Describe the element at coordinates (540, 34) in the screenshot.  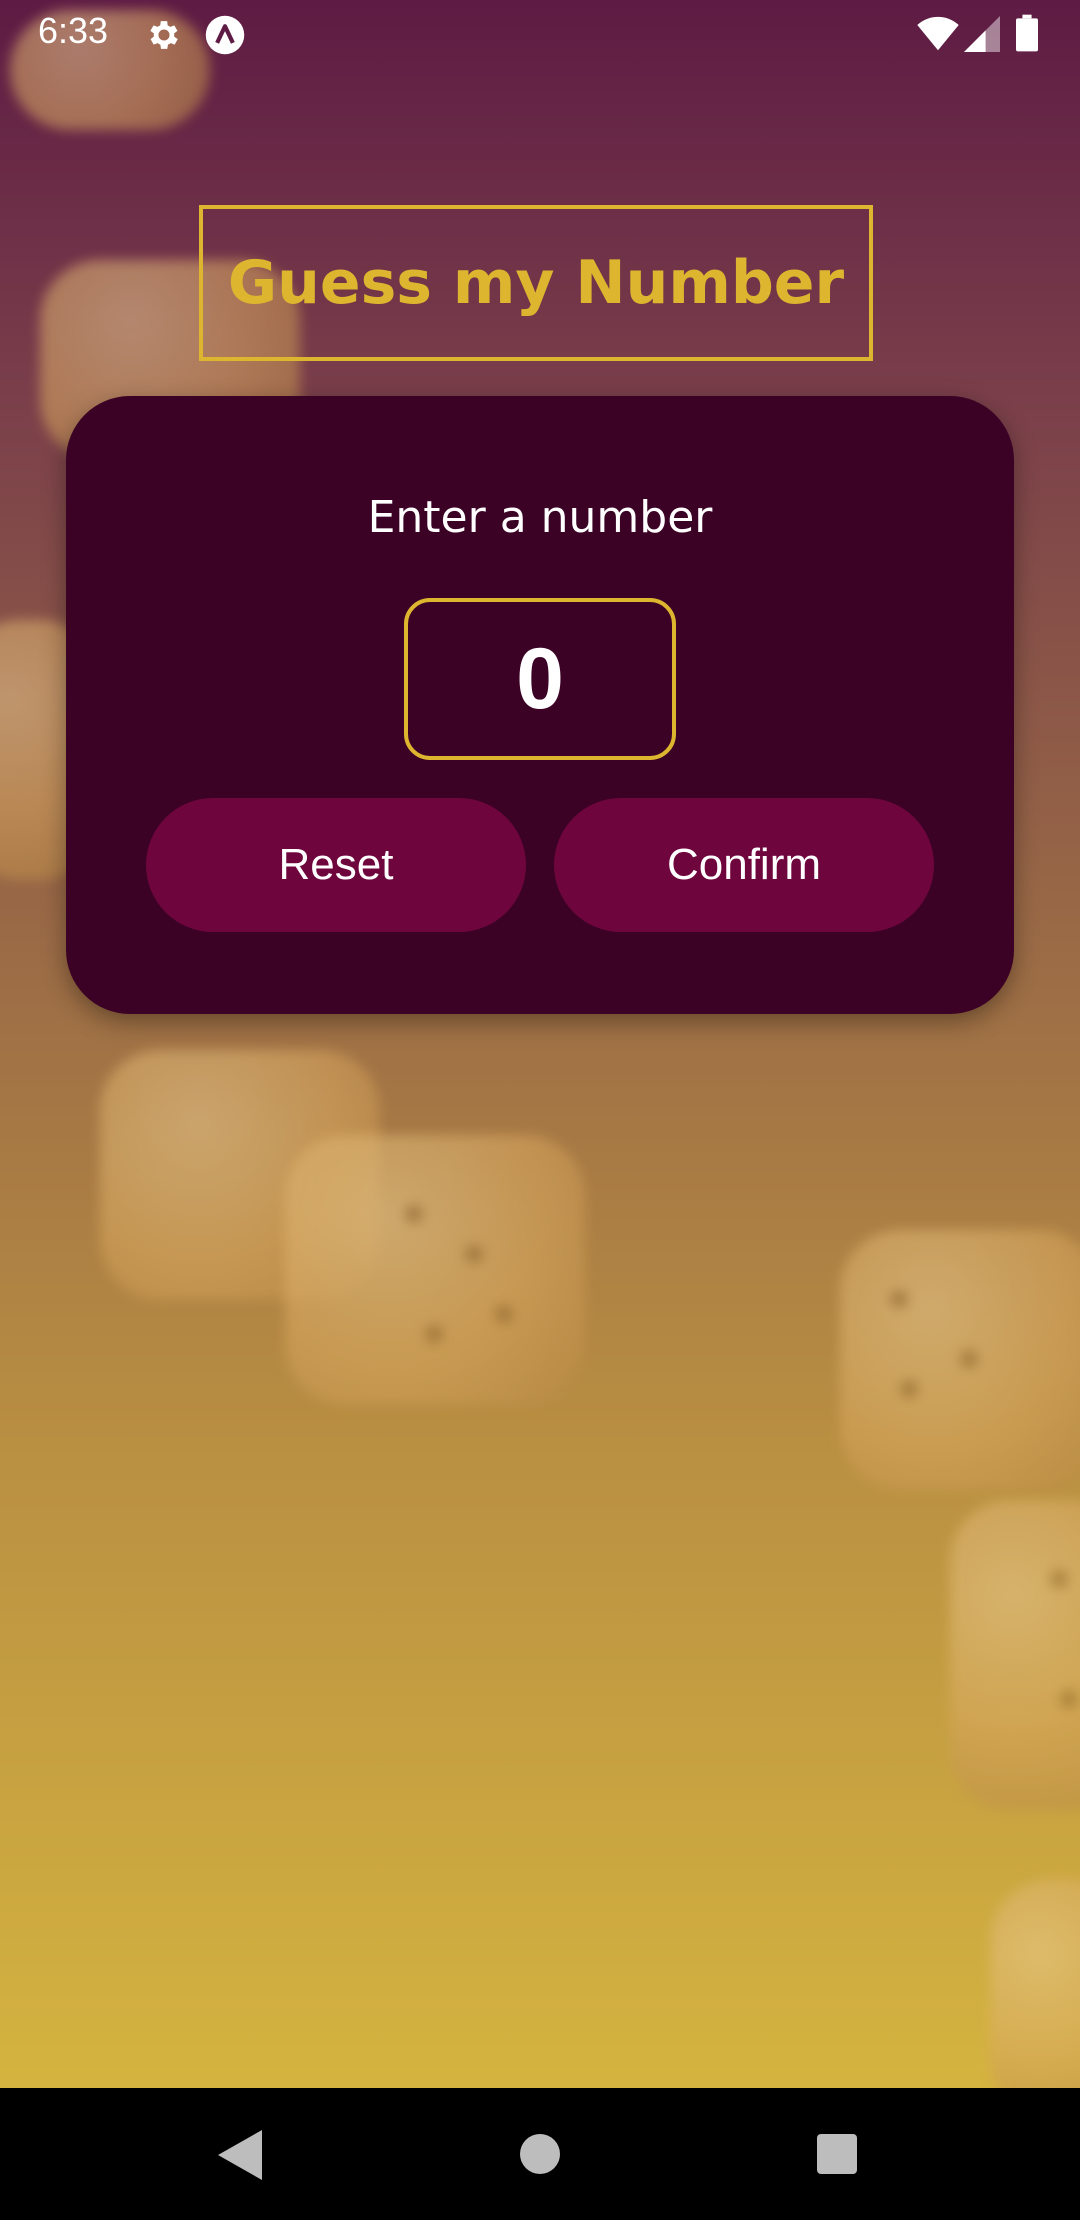
I see `status-bar: 6:33` at that location.